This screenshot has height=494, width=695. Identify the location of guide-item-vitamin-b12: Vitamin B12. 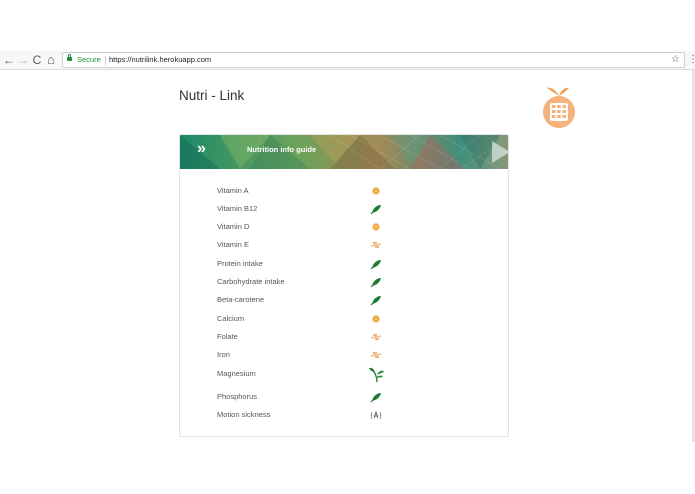
(347, 209).